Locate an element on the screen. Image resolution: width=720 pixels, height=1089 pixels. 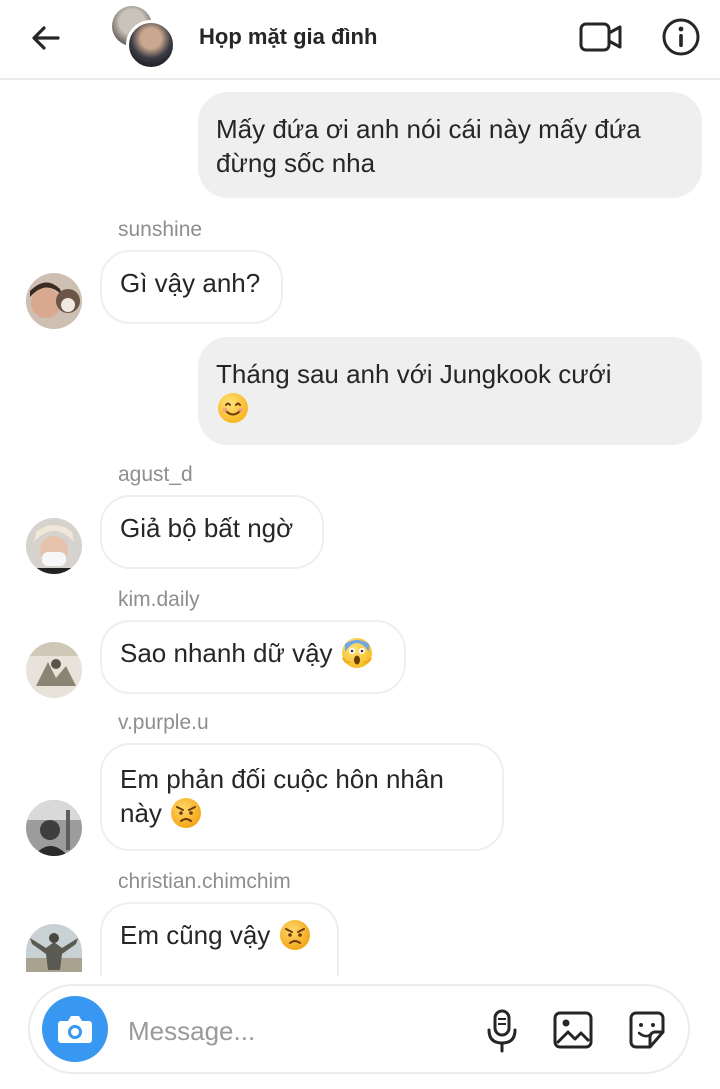
sender-name: christian.chimchim is located at coordinates (204, 881).